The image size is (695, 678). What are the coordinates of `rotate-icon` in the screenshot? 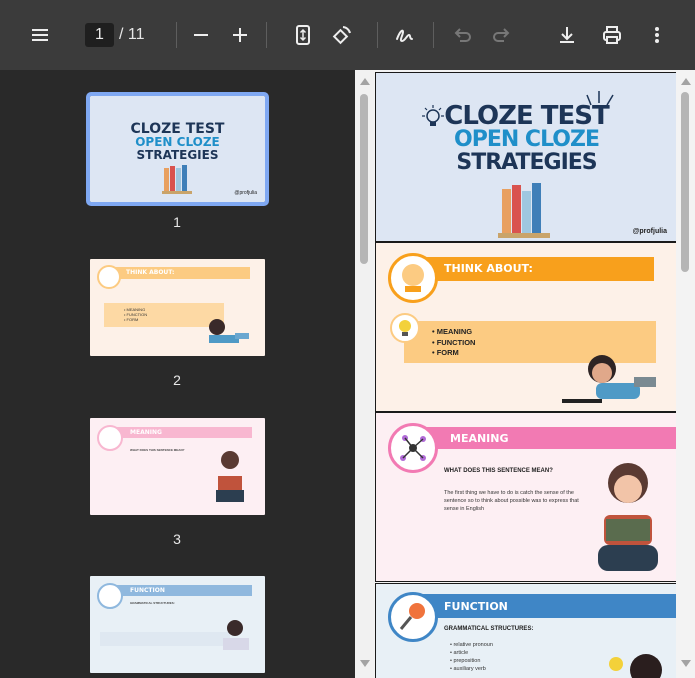 It's located at (342, 35).